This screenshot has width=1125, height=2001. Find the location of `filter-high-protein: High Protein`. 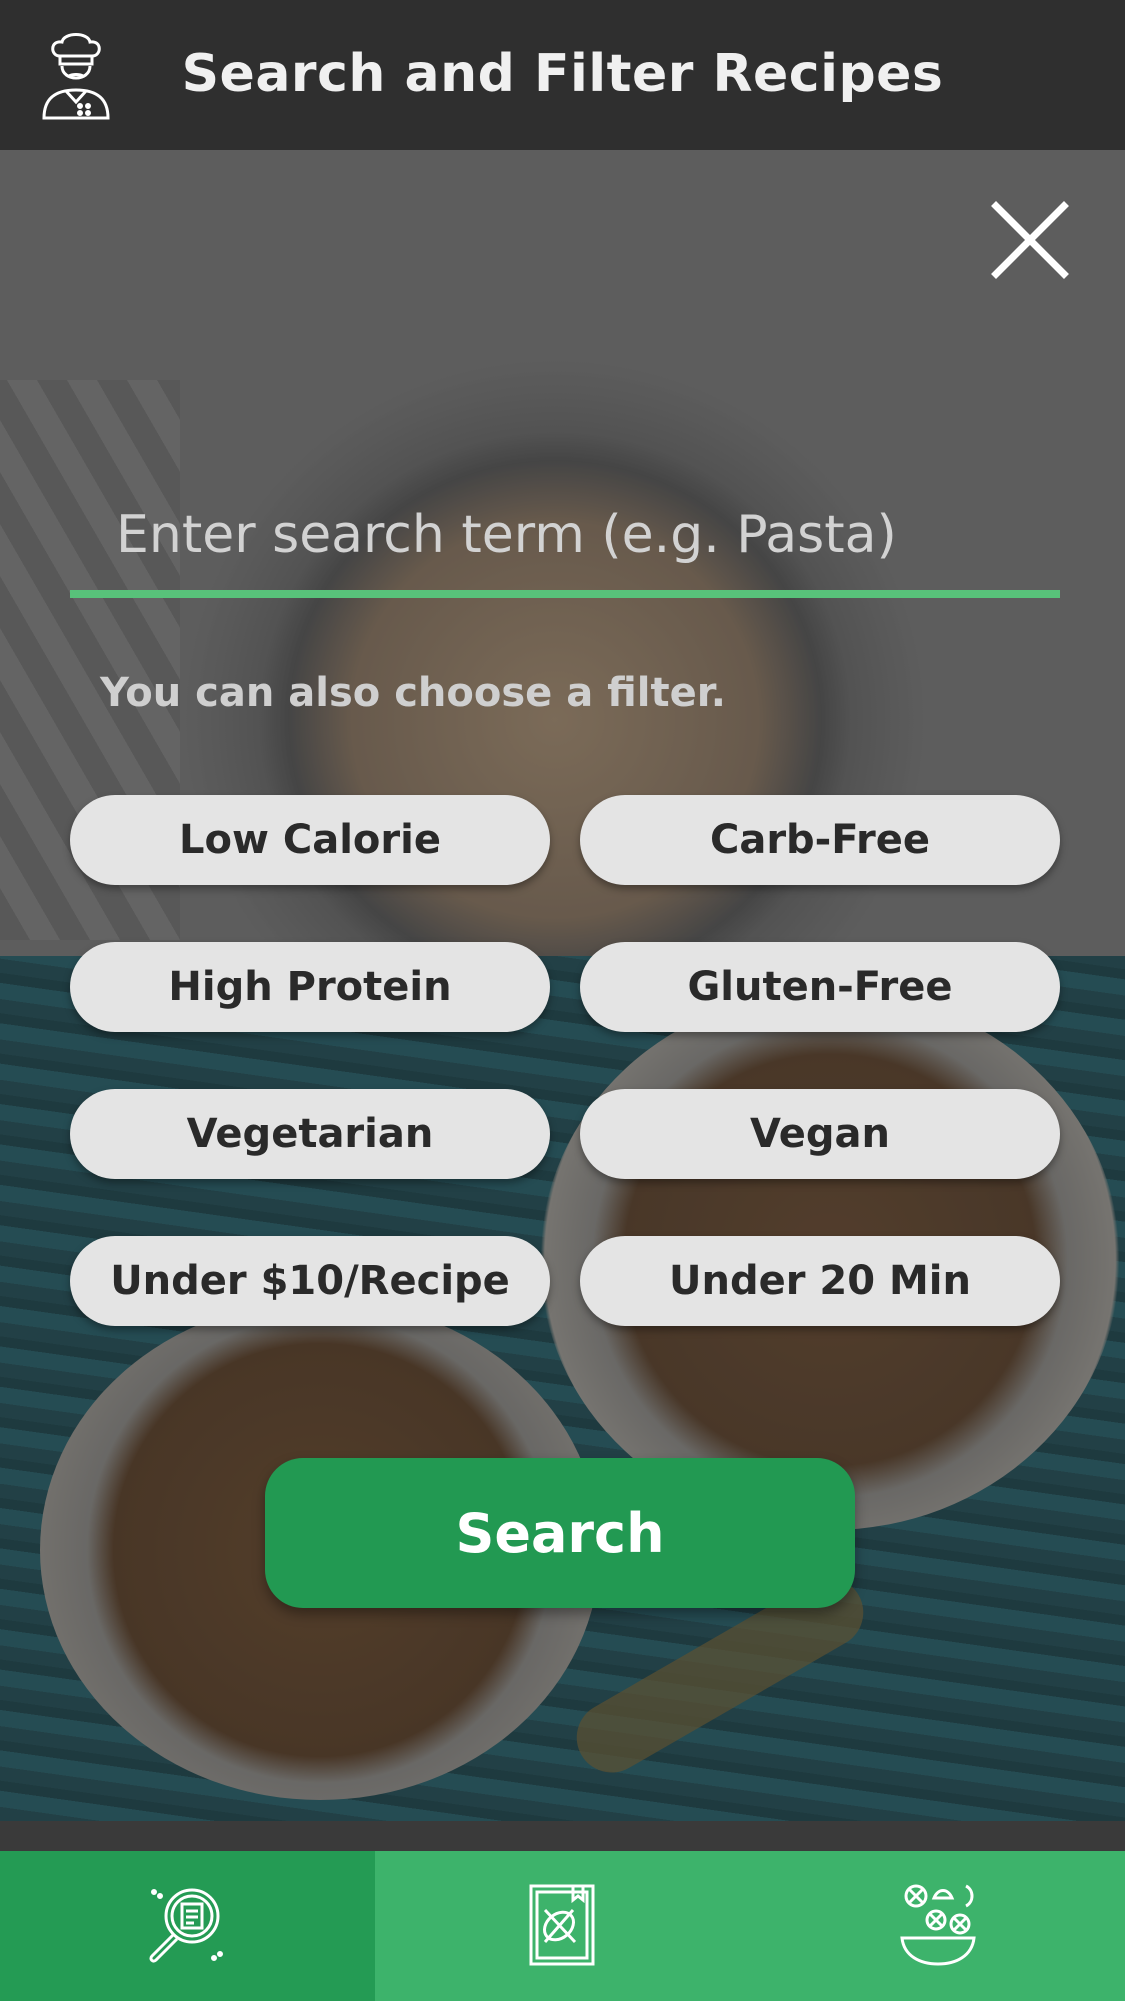

filter-high-protein: High Protein is located at coordinates (310, 987).